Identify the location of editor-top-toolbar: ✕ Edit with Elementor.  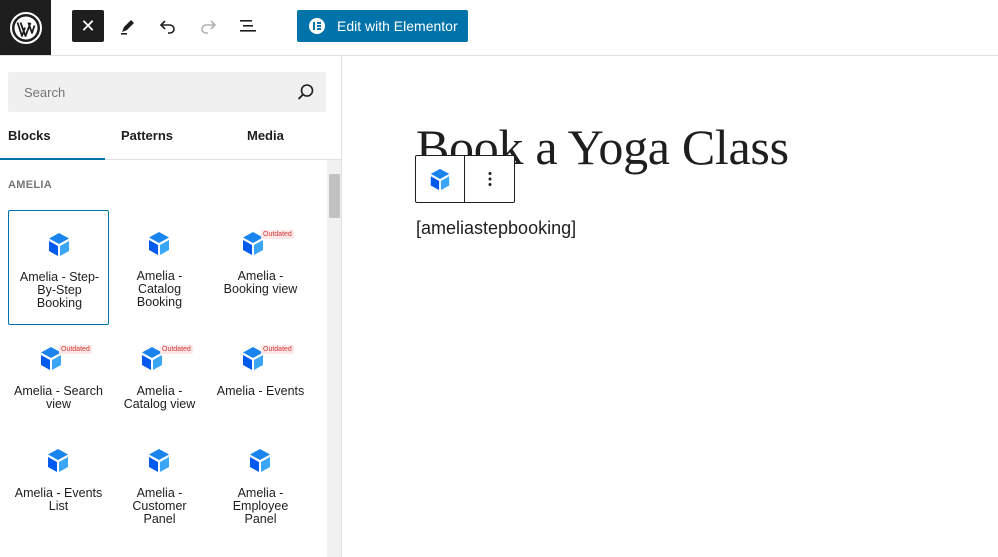
(499, 28).